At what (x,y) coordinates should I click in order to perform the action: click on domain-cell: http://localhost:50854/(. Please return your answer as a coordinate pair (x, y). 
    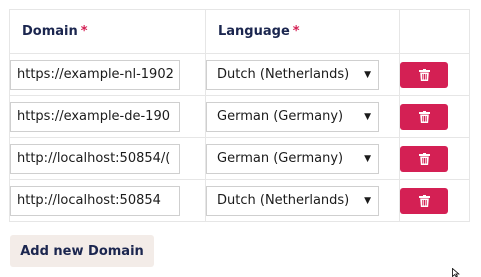
    Looking at the image, I should click on (107, 158).